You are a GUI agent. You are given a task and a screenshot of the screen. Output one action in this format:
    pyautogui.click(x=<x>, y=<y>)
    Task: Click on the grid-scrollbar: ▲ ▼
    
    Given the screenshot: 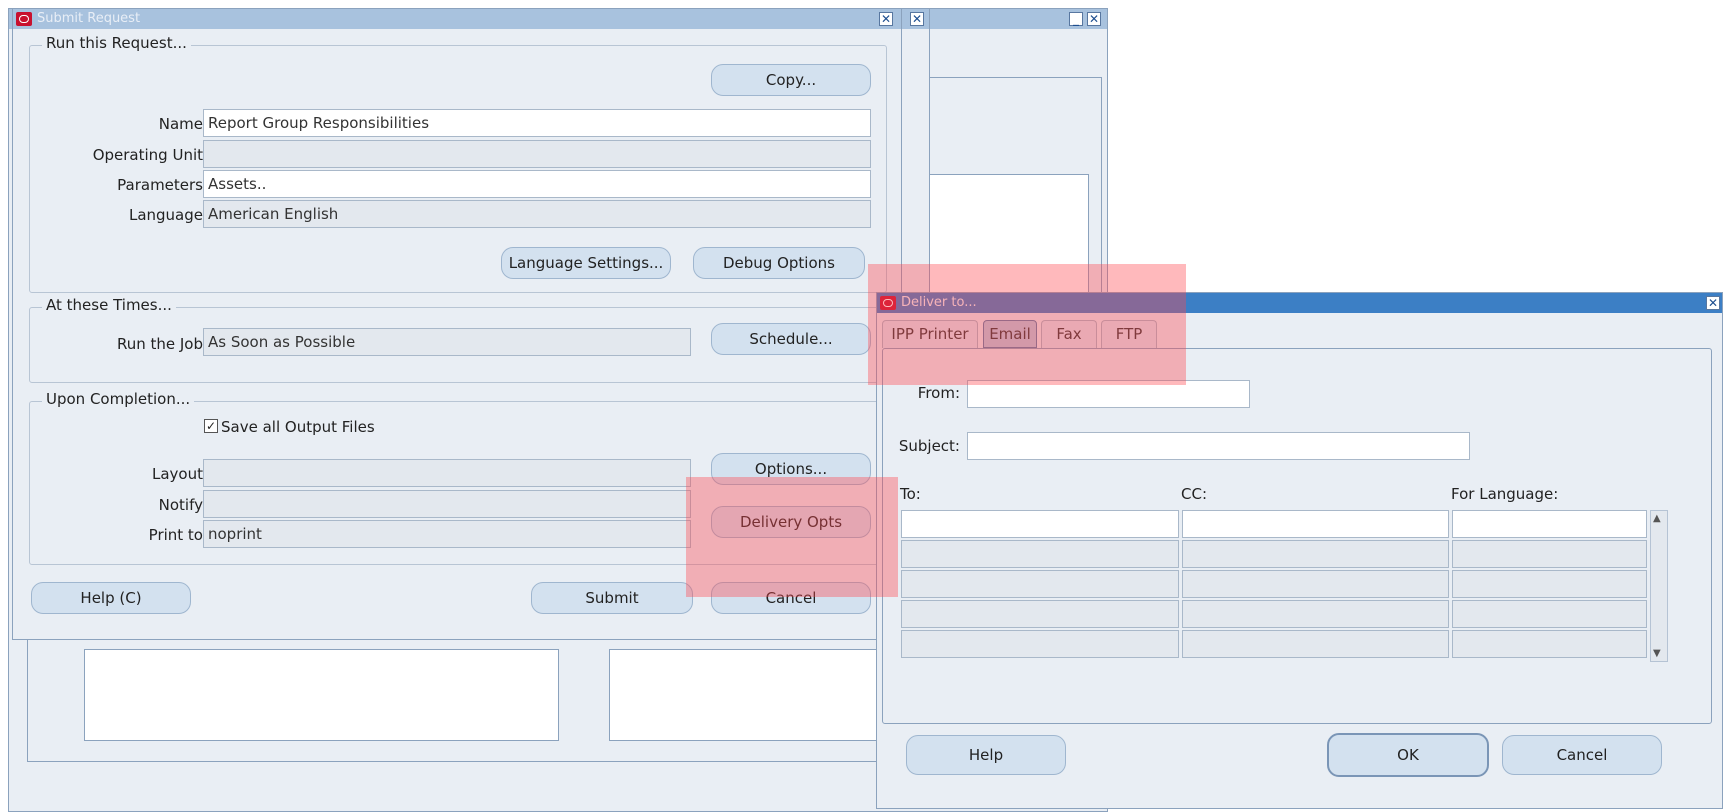 What is the action you would take?
    pyautogui.click(x=1659, y=586)
    